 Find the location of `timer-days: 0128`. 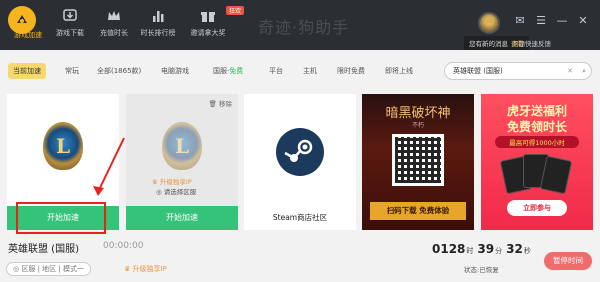

timer-days: 0128 is located at coordinates (449, 249).